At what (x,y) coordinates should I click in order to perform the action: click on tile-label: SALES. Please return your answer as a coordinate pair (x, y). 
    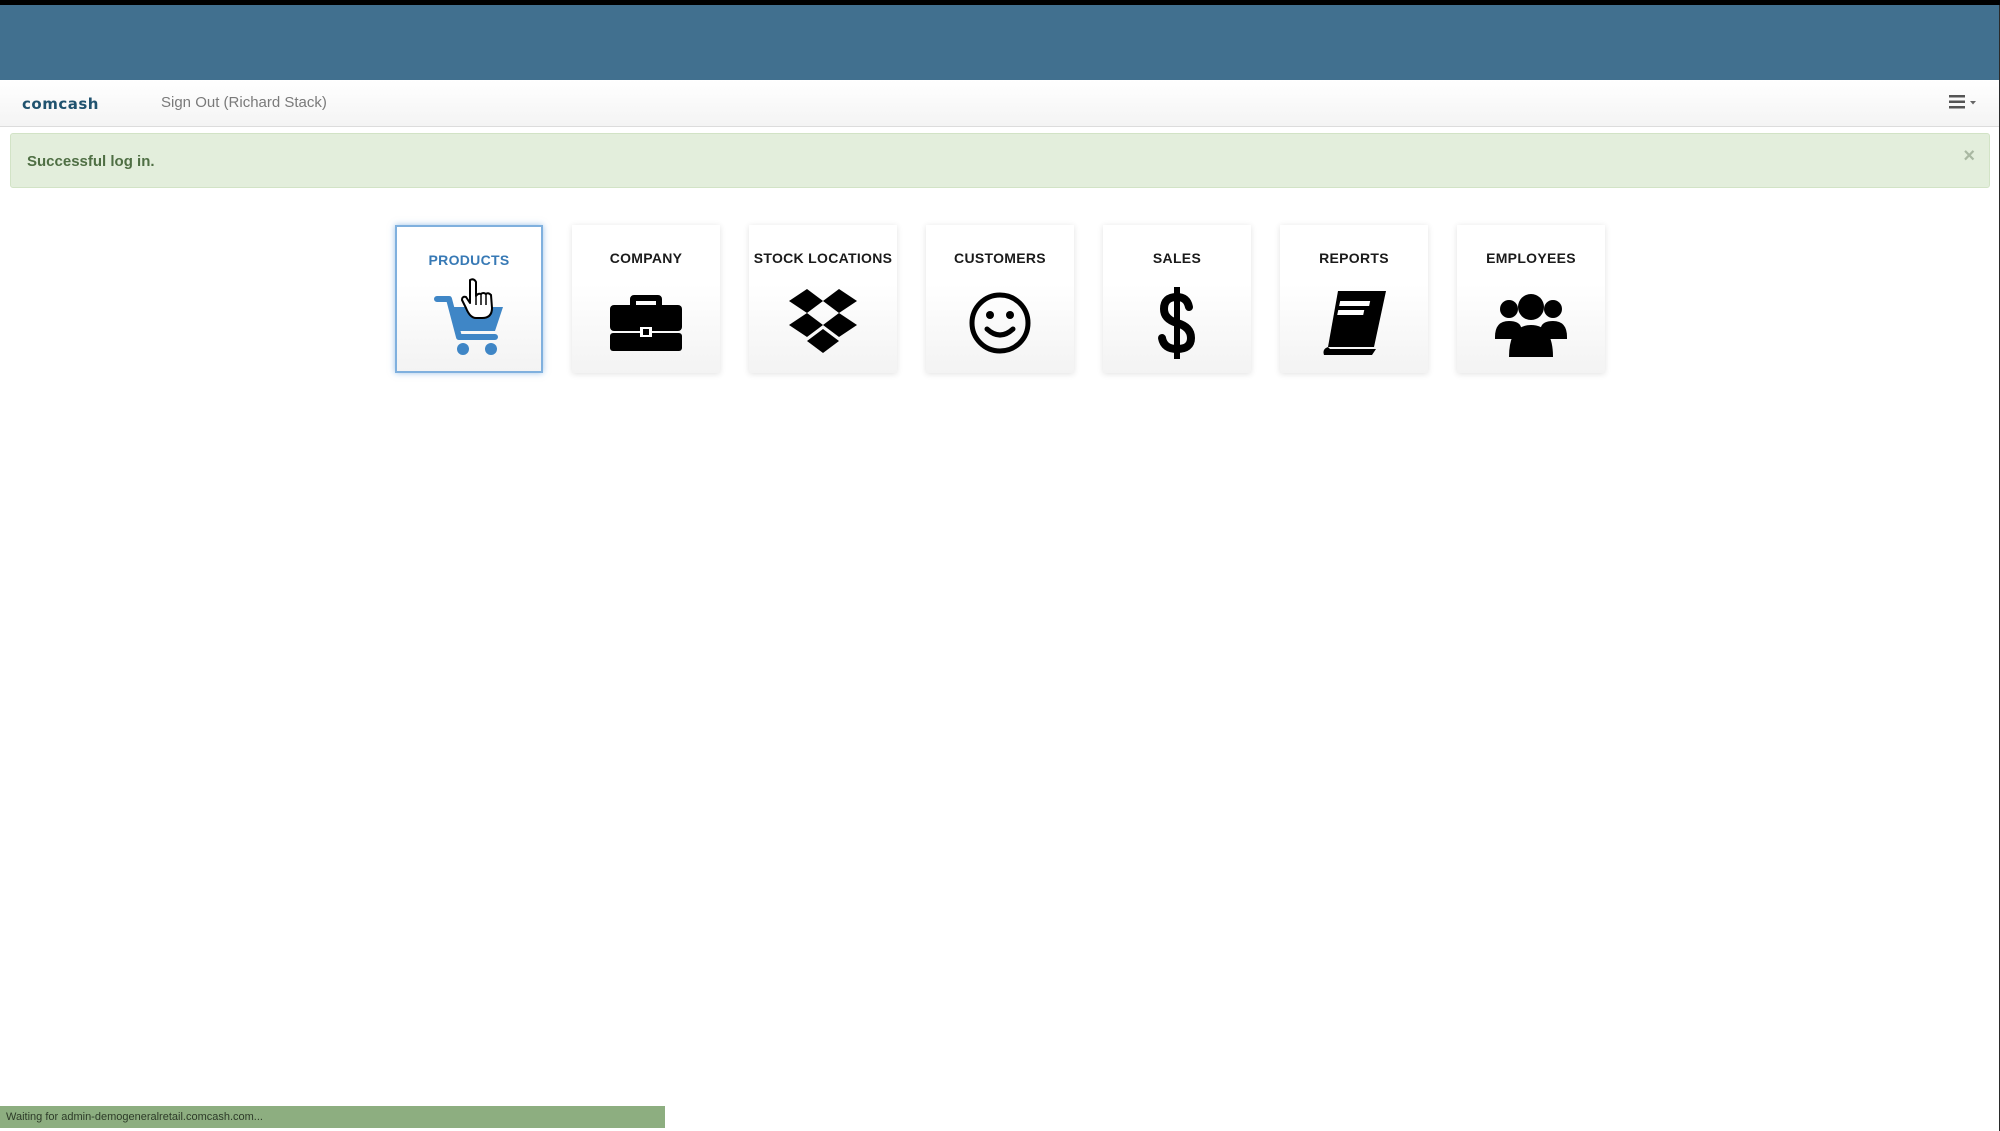
    Looking at the image, I should click on (1177, 258).